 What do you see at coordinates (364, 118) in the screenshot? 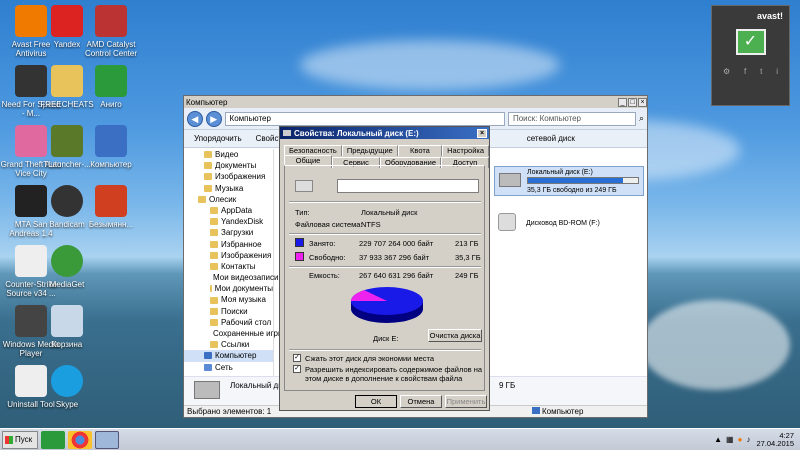
I see `address-input: Компьютер` at bounding box center [364, 118].